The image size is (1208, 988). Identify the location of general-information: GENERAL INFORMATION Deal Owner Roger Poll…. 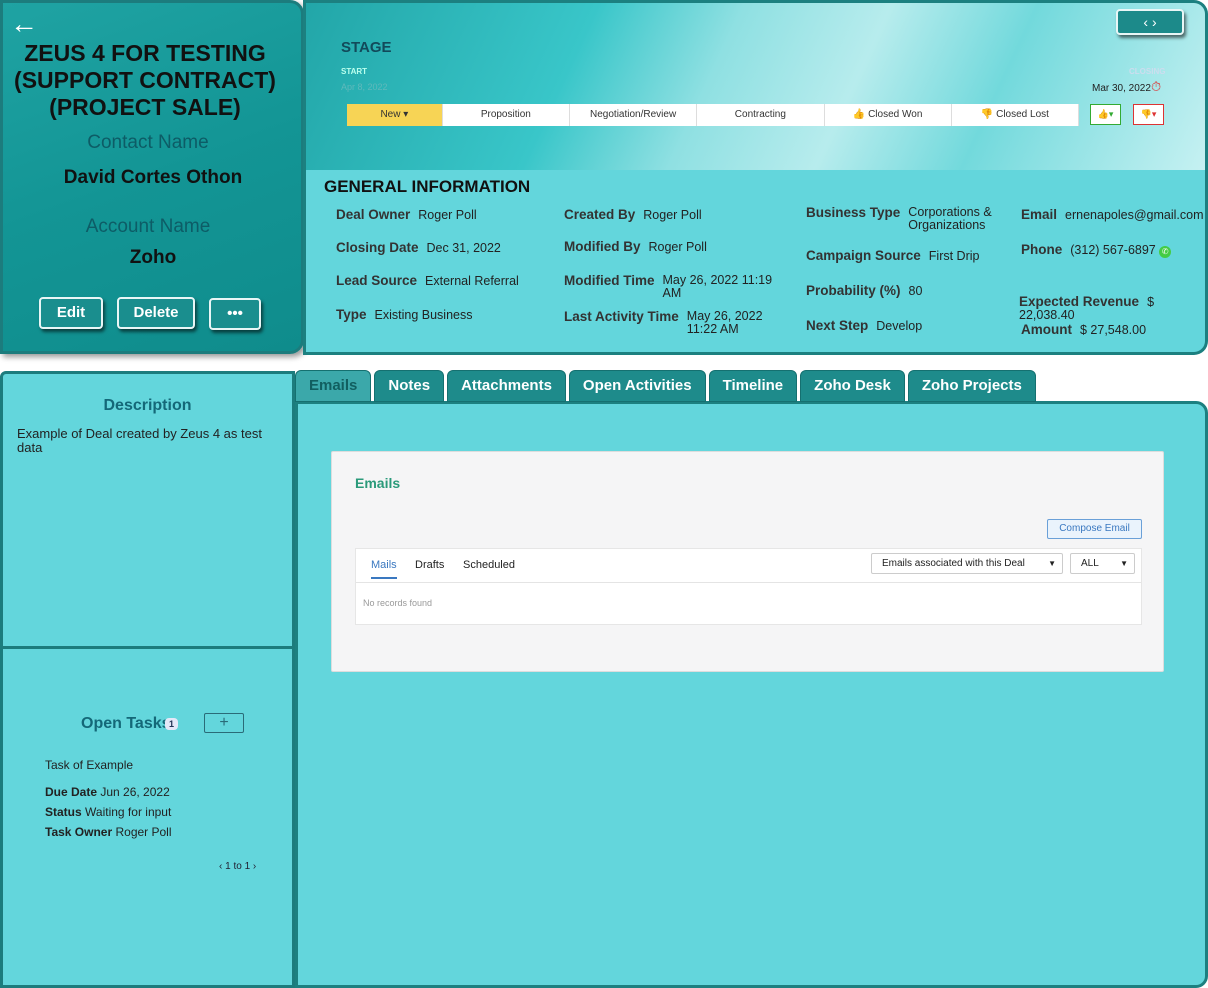
(755, 262).